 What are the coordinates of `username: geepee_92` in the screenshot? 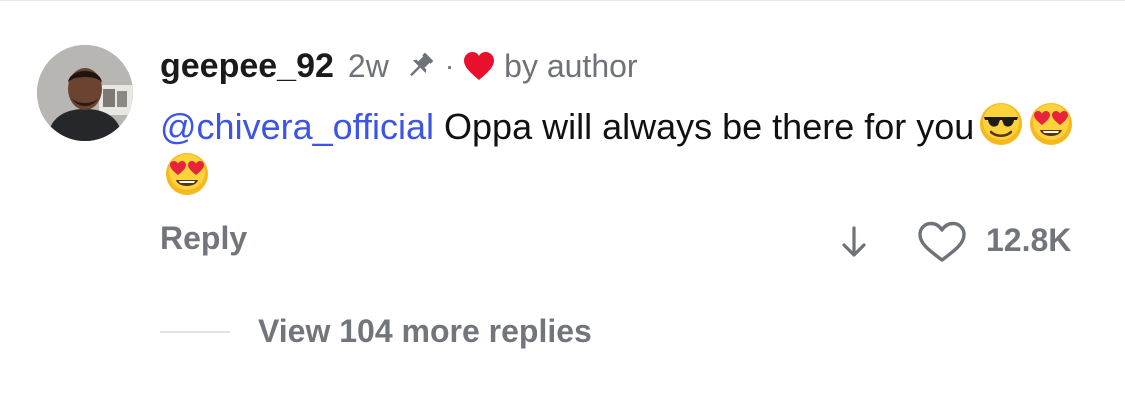 It's located at (247, 66).